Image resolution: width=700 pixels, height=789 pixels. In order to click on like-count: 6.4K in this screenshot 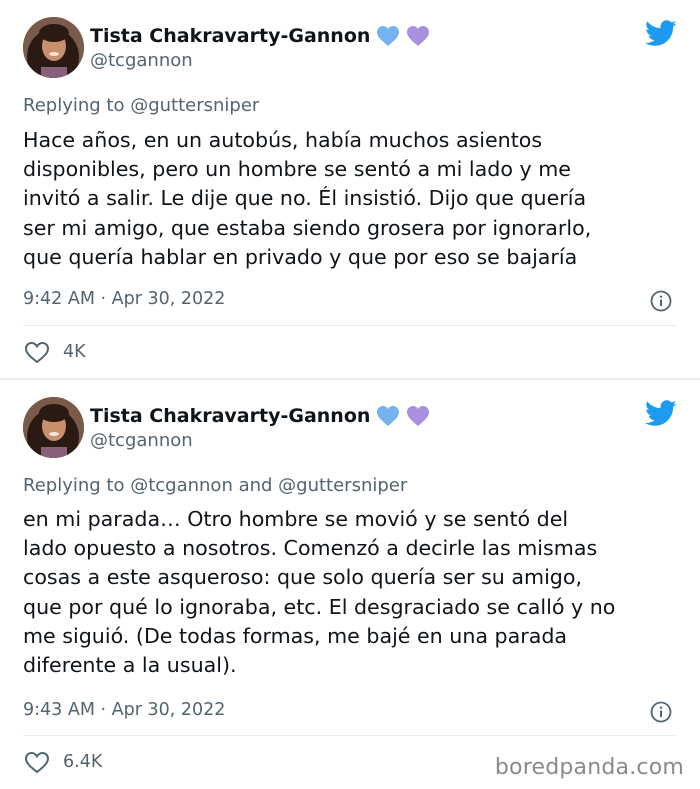, I will do `click(83, 762)`.